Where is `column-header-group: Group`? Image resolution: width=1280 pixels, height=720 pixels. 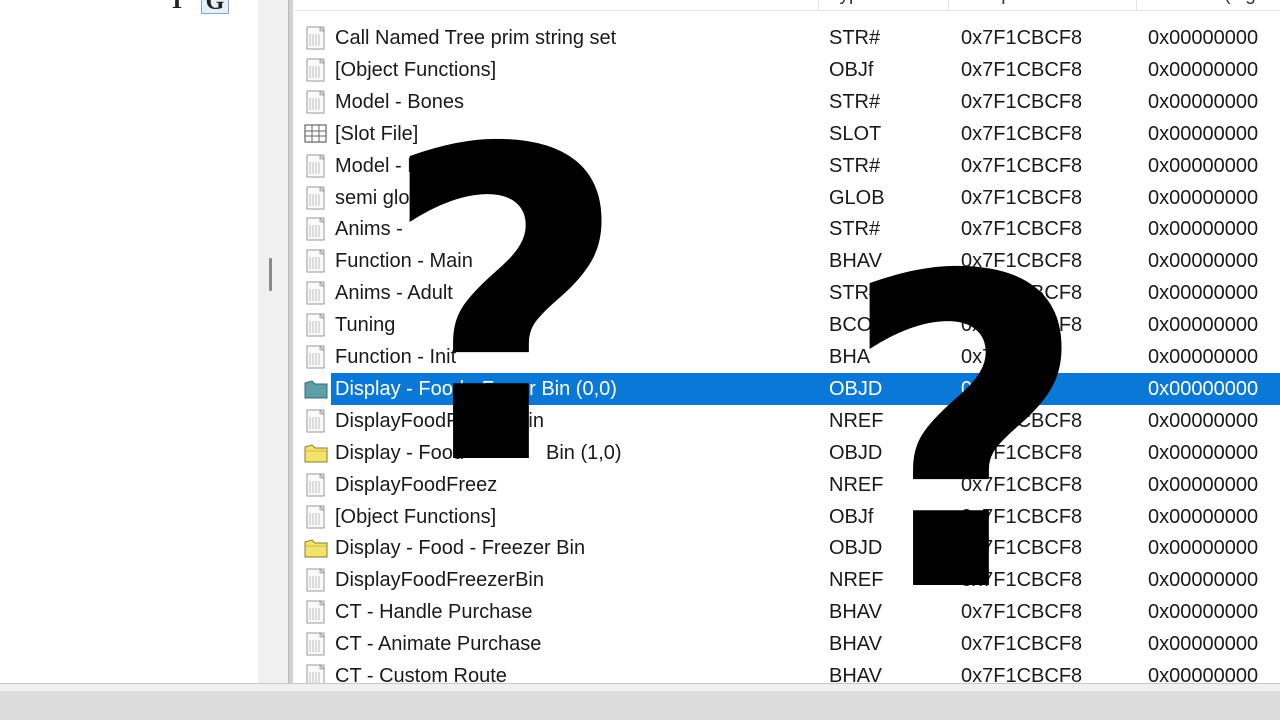
column-header-group: Group is located at coordinates (1043, 5).